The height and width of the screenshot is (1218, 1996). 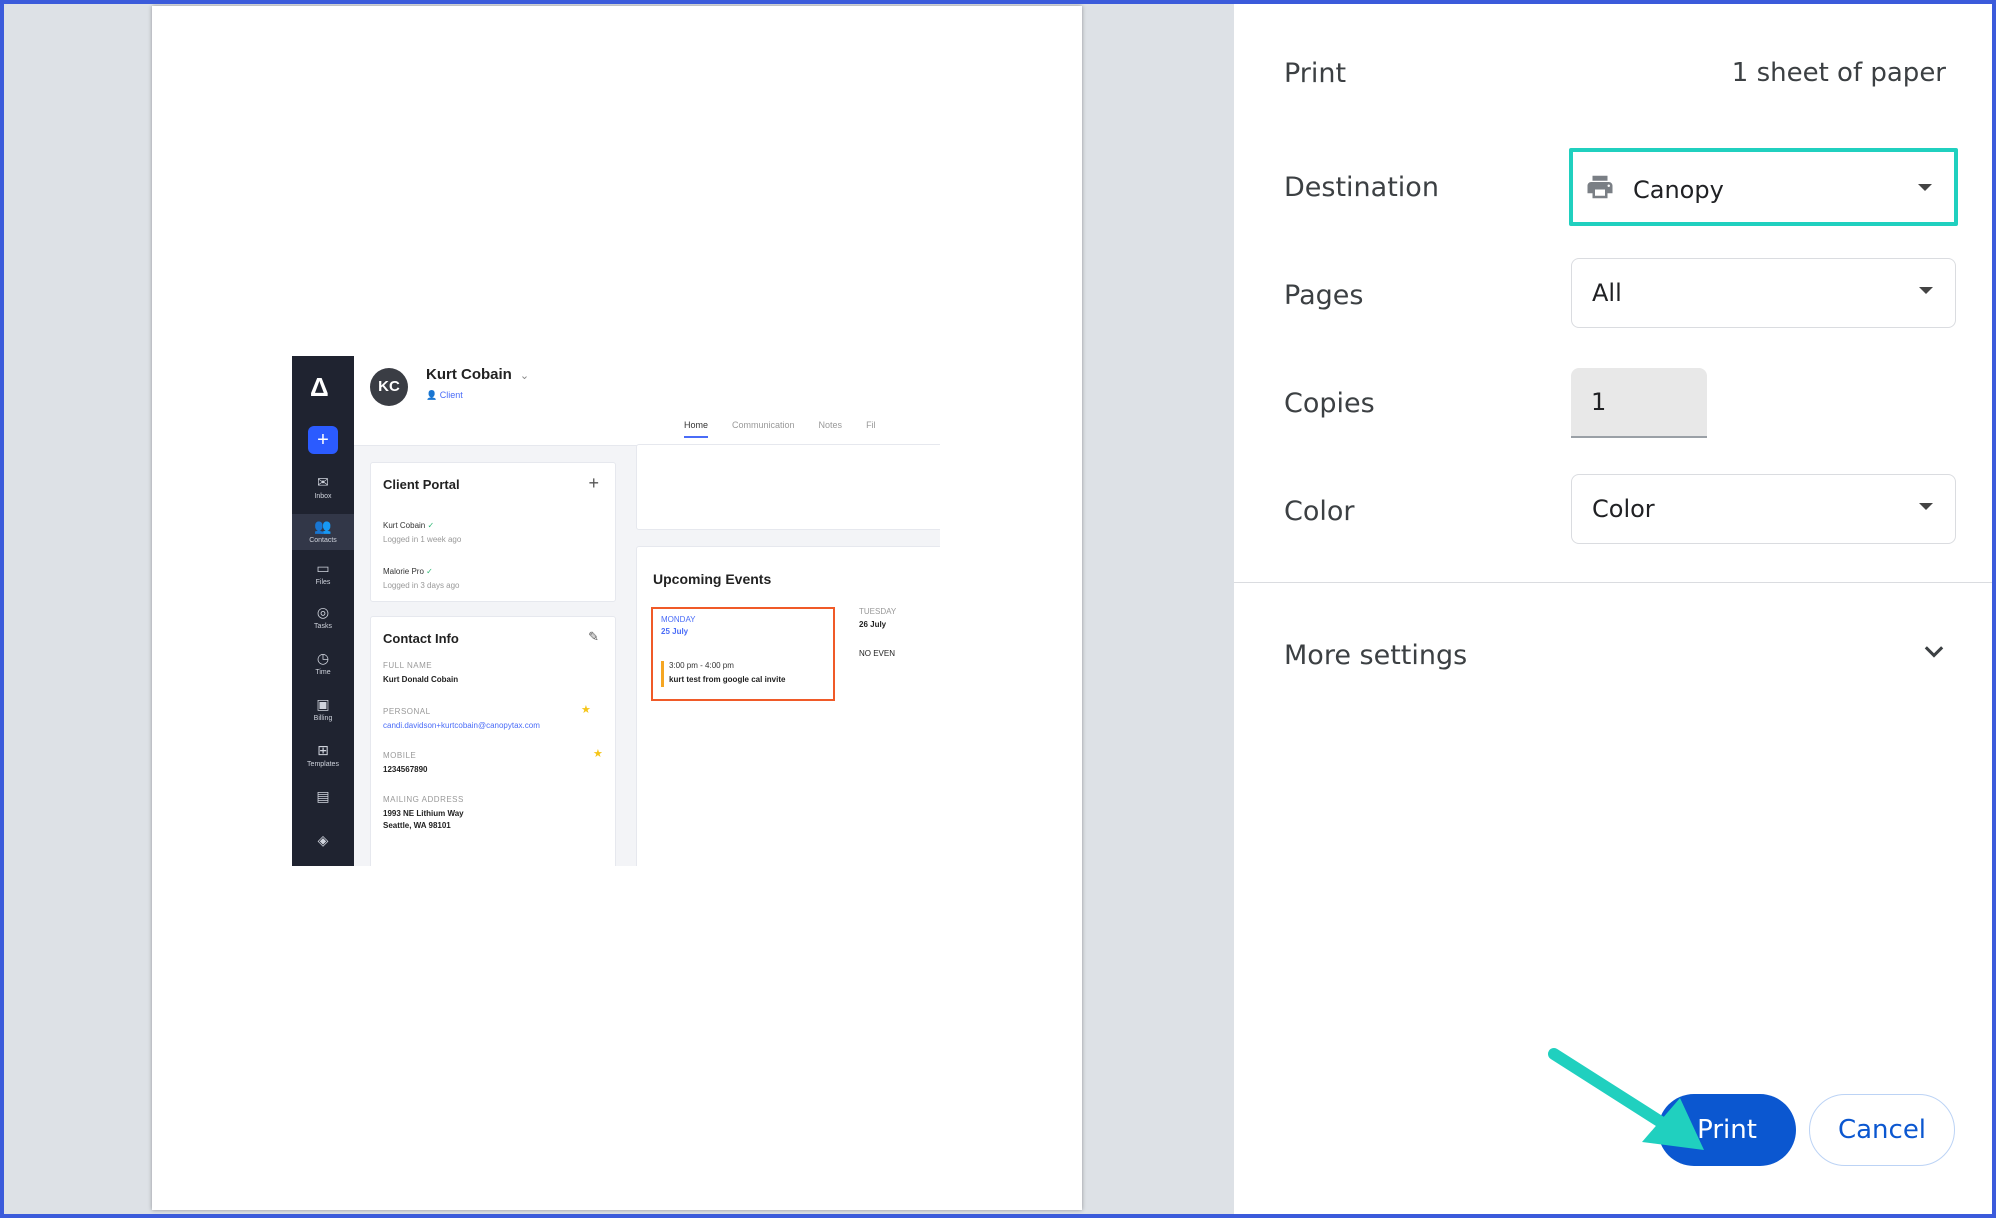 I want to click on no-events-text: NO EVEN, so click(x=877, y=653).